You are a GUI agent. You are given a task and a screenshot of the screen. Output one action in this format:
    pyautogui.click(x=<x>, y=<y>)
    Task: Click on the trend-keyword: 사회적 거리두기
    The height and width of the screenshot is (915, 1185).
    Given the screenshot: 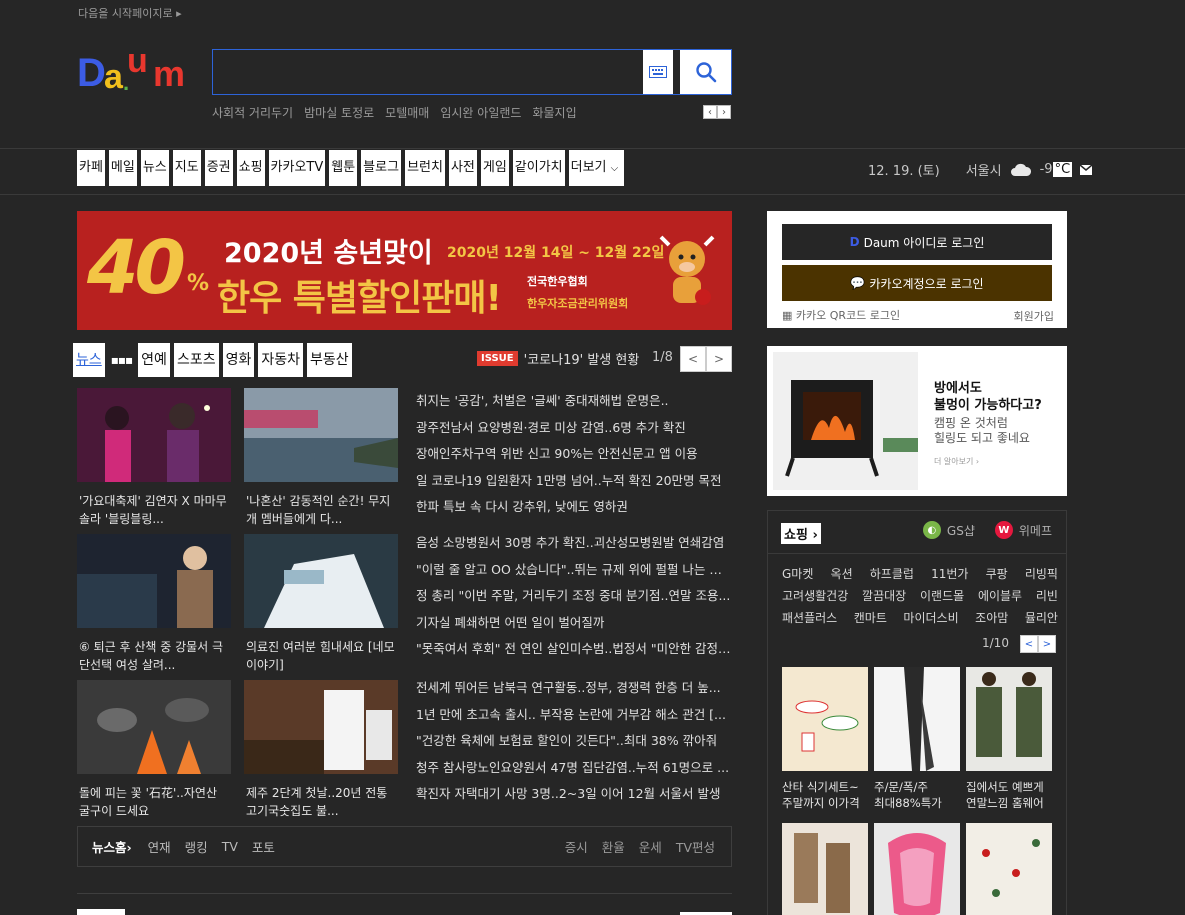 What is the action you would take?
    pyautogui.click(x=252, y=112)
    